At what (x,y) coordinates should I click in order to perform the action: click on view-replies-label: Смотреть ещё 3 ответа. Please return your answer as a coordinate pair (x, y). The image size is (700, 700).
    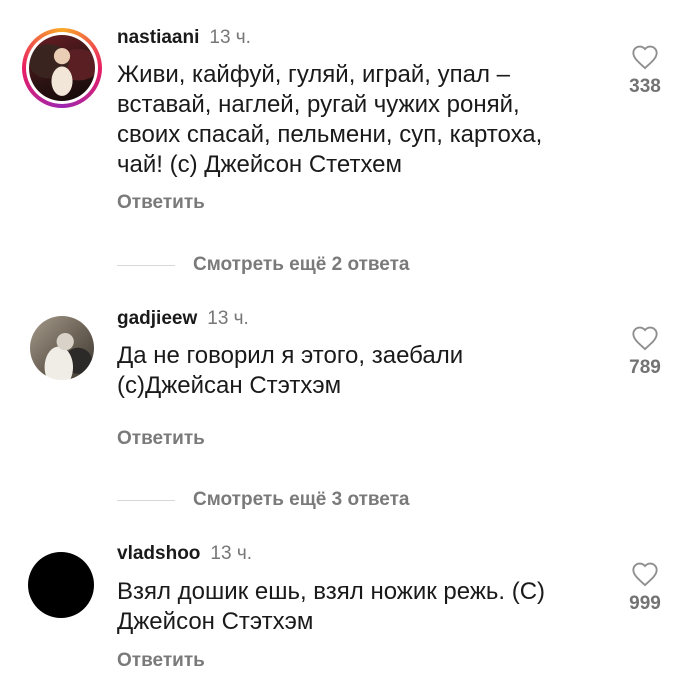
    Looking at the image, I should click on (301, 499).